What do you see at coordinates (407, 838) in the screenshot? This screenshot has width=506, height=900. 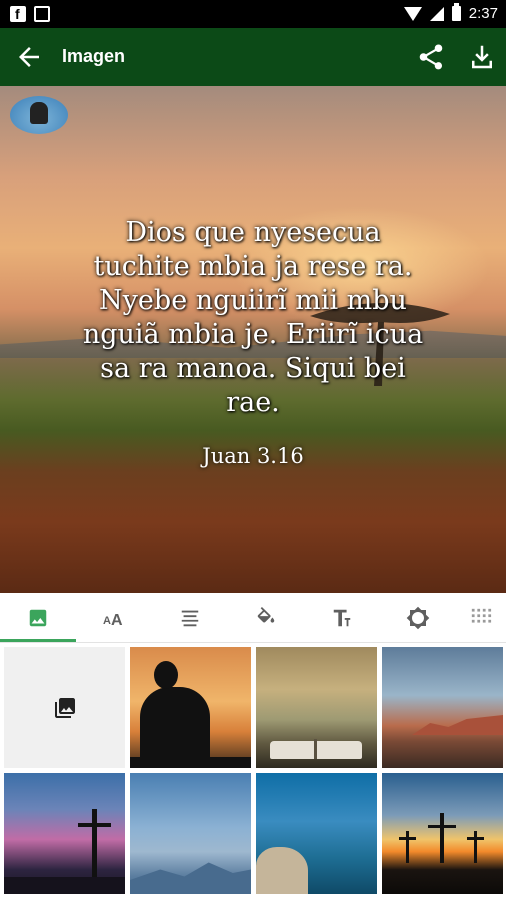 I see `left-cross-bar` at bounding box center [407, 838].